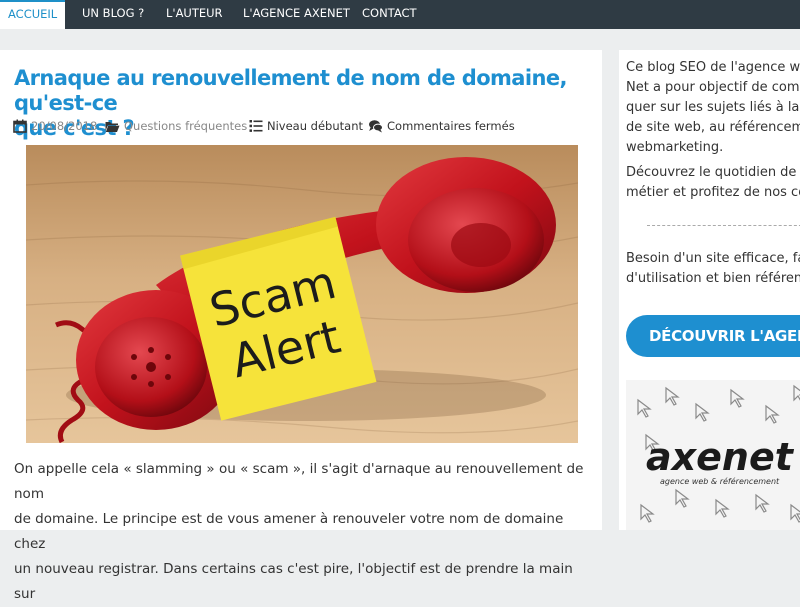 The width and height of the screenshot is (800, 607). What do you see at coordinates (256, 126) in the screenshot?
I see `list-icon` at bounding box center [256, 126].